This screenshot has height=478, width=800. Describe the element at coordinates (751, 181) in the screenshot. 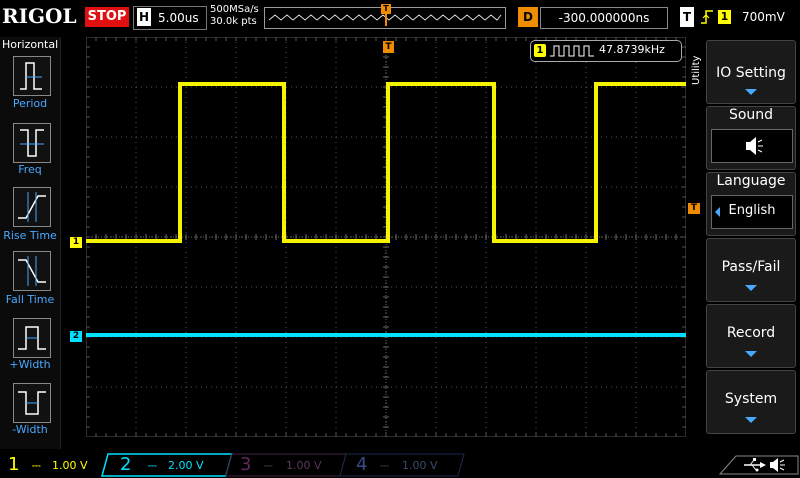

I see `language-label: Language` at that location.